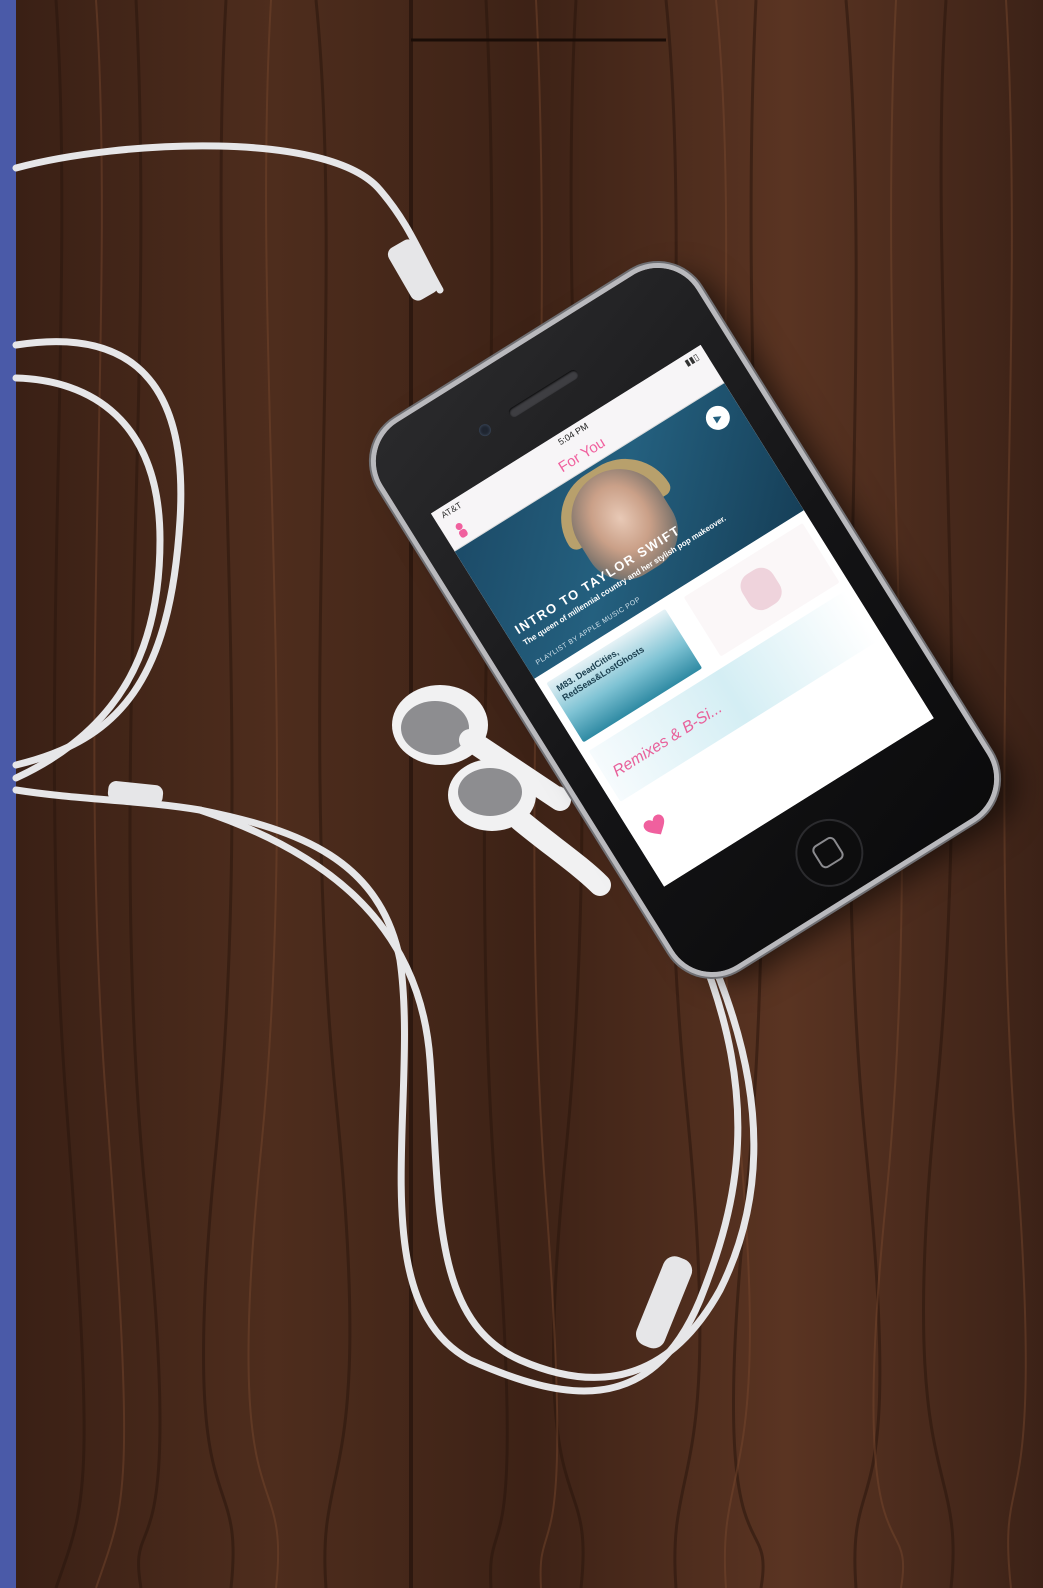 This screenshot has width=1043, height=1588. I want to click on edge-strip, so click(8, 794).